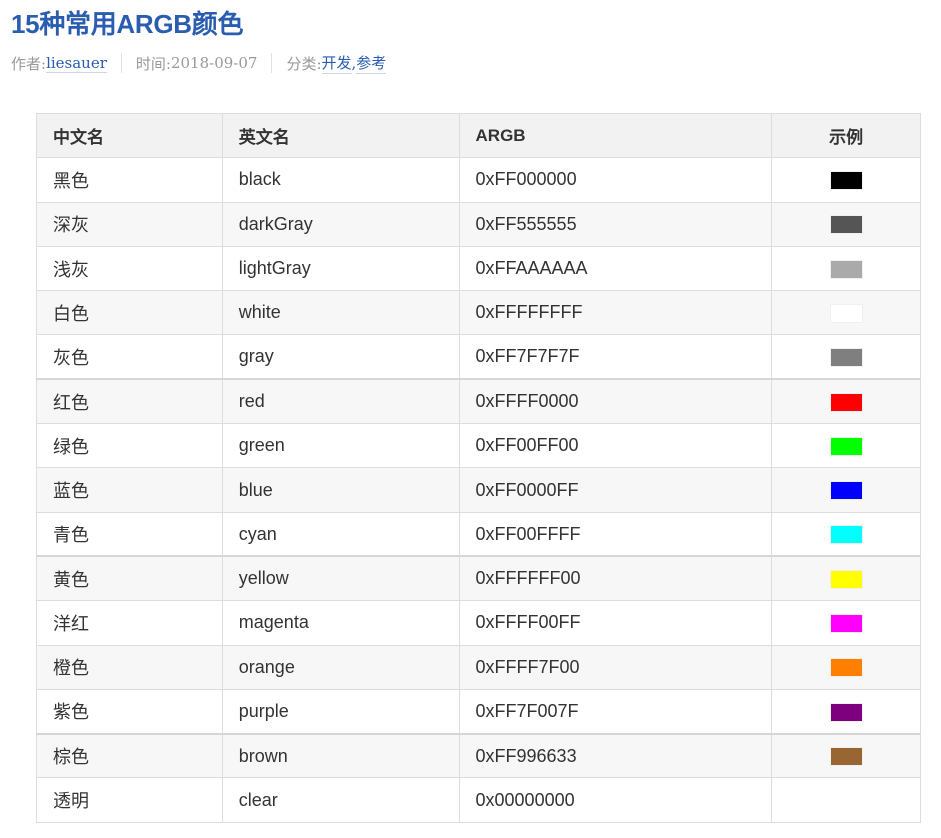 Image resolution: width=941 pixels, height=838 pixels. What do you see at coordinates (340, 401) in the screenshot?
I see `cell-en-name: red` at bounding box center [340, 401].